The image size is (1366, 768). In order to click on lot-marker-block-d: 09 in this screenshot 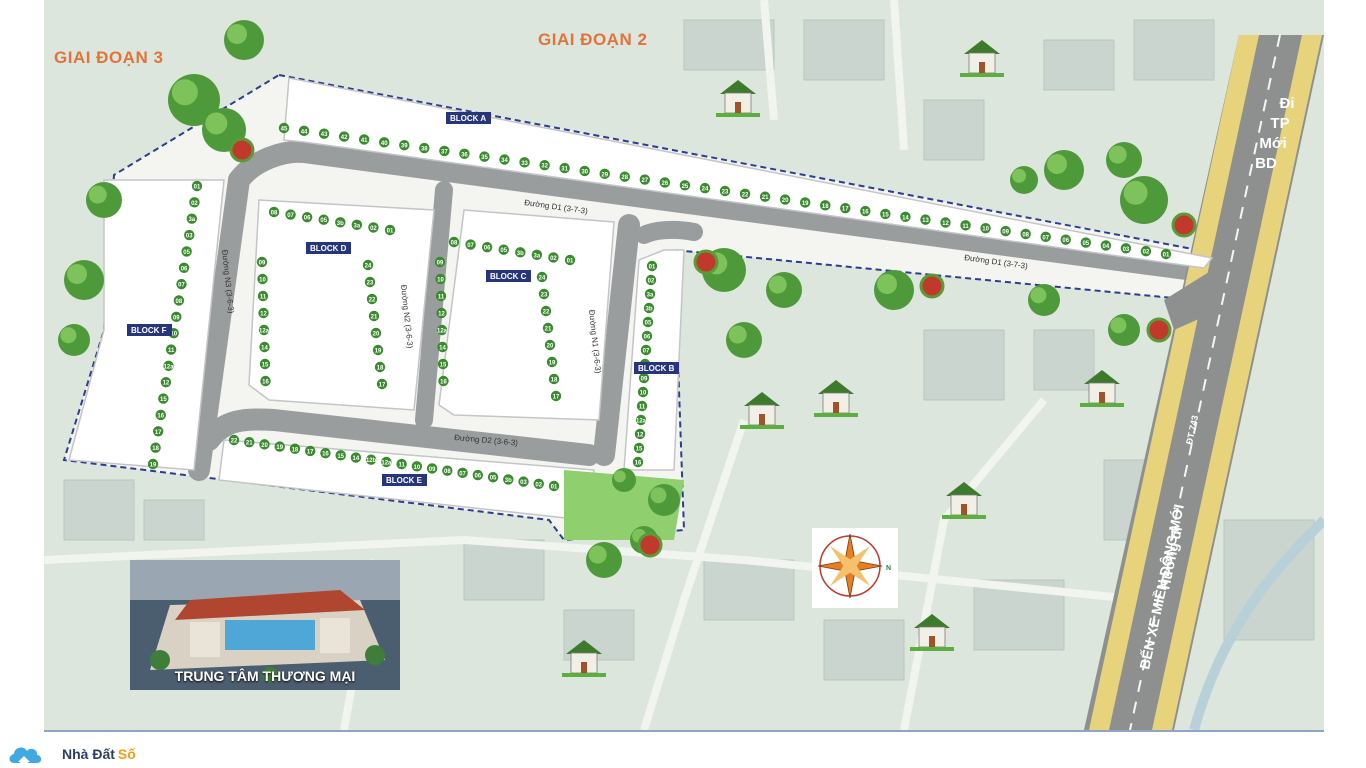, I will do `click(262, 262)`.